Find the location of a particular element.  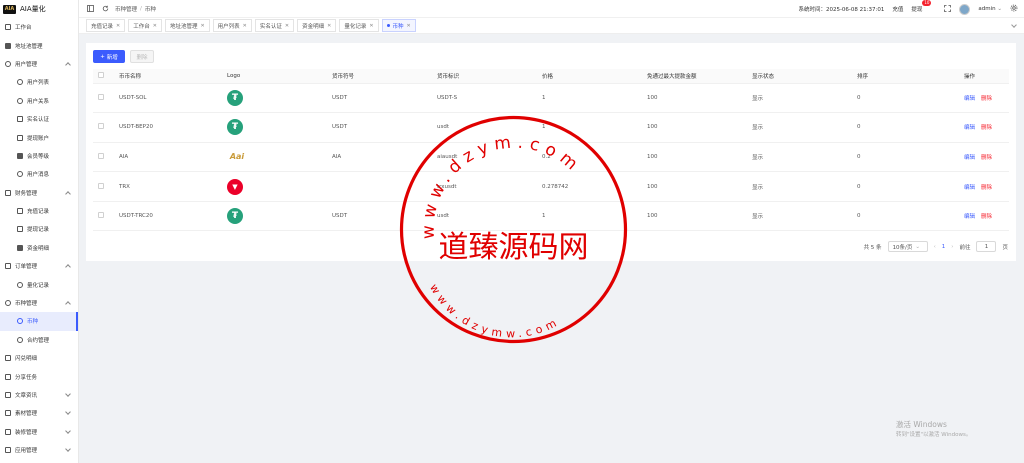

sidebar-item: 量化记录 is located at coordinates (39, 284).